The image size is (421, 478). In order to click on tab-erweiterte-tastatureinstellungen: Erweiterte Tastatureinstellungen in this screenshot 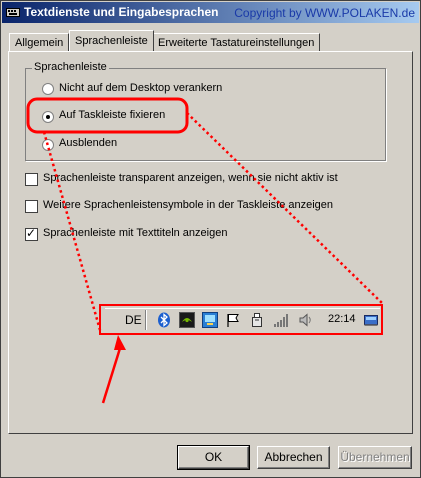, I will do `click(236, 42)`.